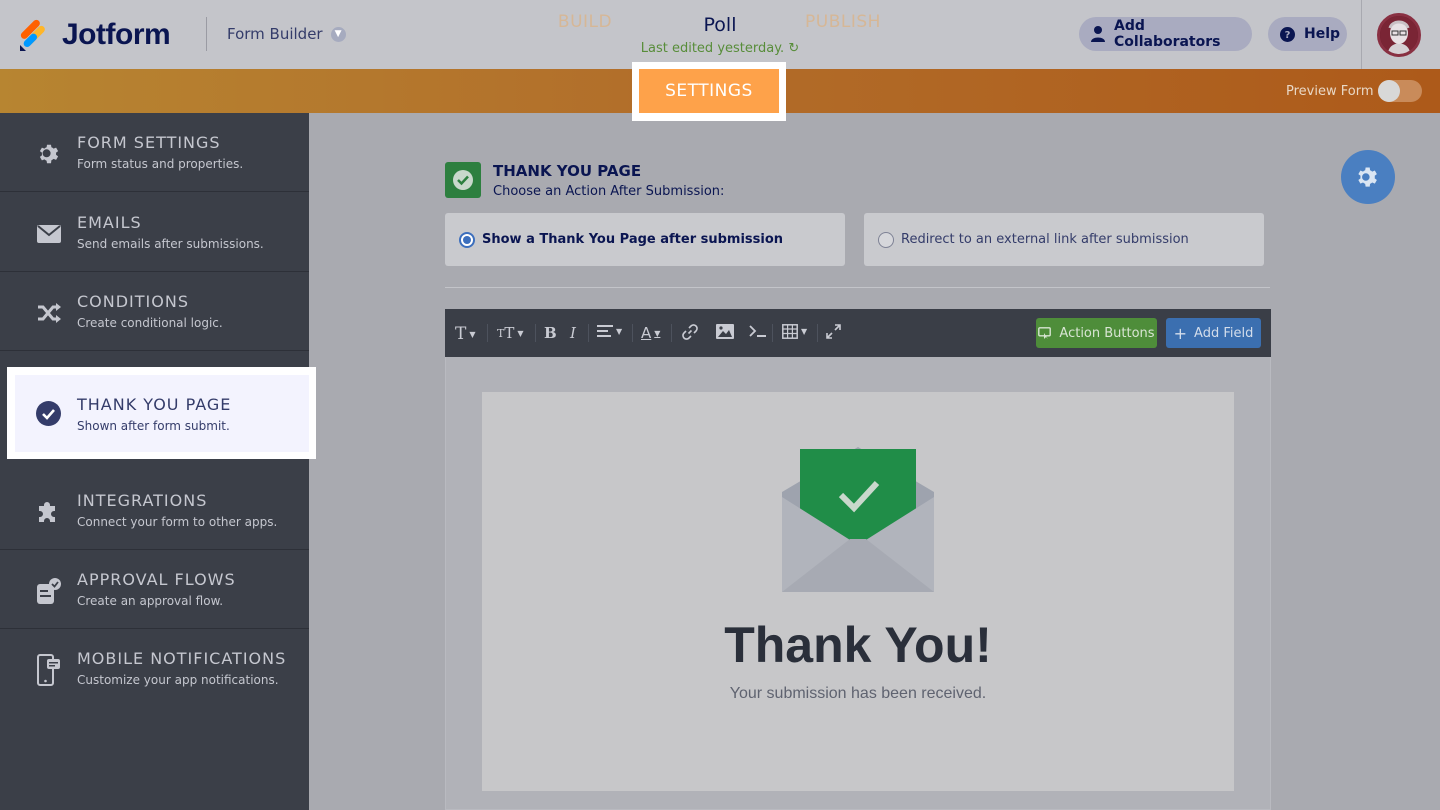 The height and width of the screenshot is (810, 1440). I want to click on builder-label: Form Builder, so click(275, 34).